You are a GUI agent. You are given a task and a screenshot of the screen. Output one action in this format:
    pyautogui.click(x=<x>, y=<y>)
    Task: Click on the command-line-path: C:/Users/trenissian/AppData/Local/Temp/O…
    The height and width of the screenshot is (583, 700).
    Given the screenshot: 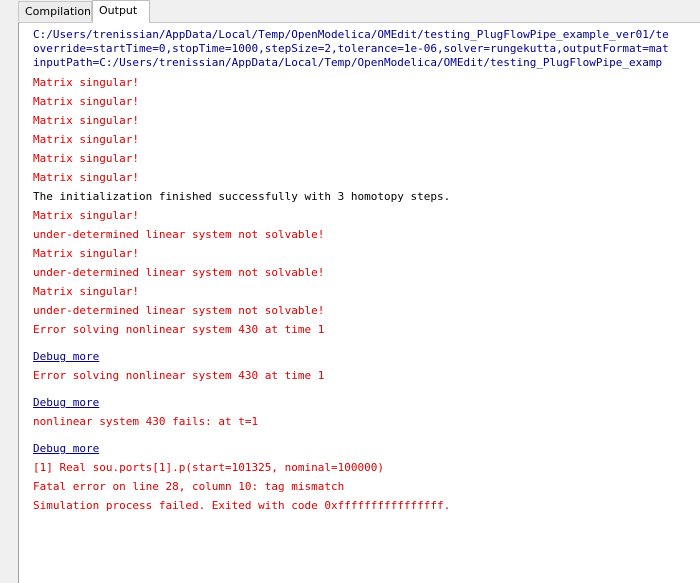 What is the action you would take?
    pyautogui.click(x=351, y=34)
    